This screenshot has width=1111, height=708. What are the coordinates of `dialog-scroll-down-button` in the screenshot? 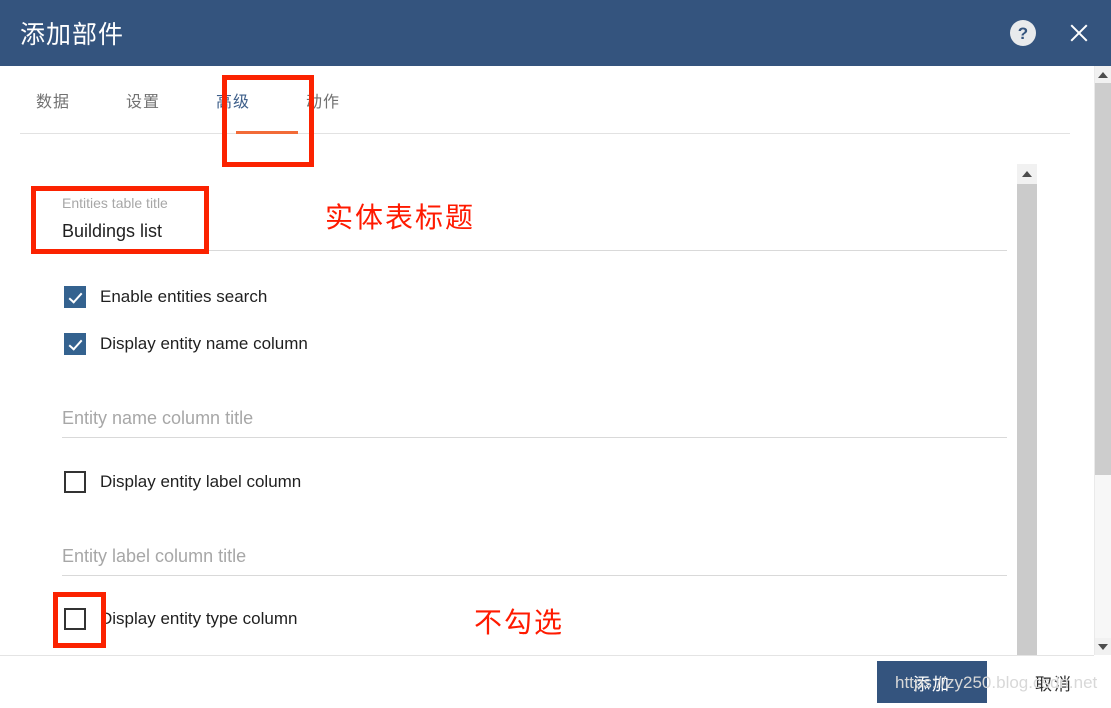 It's located at (1103, 646).